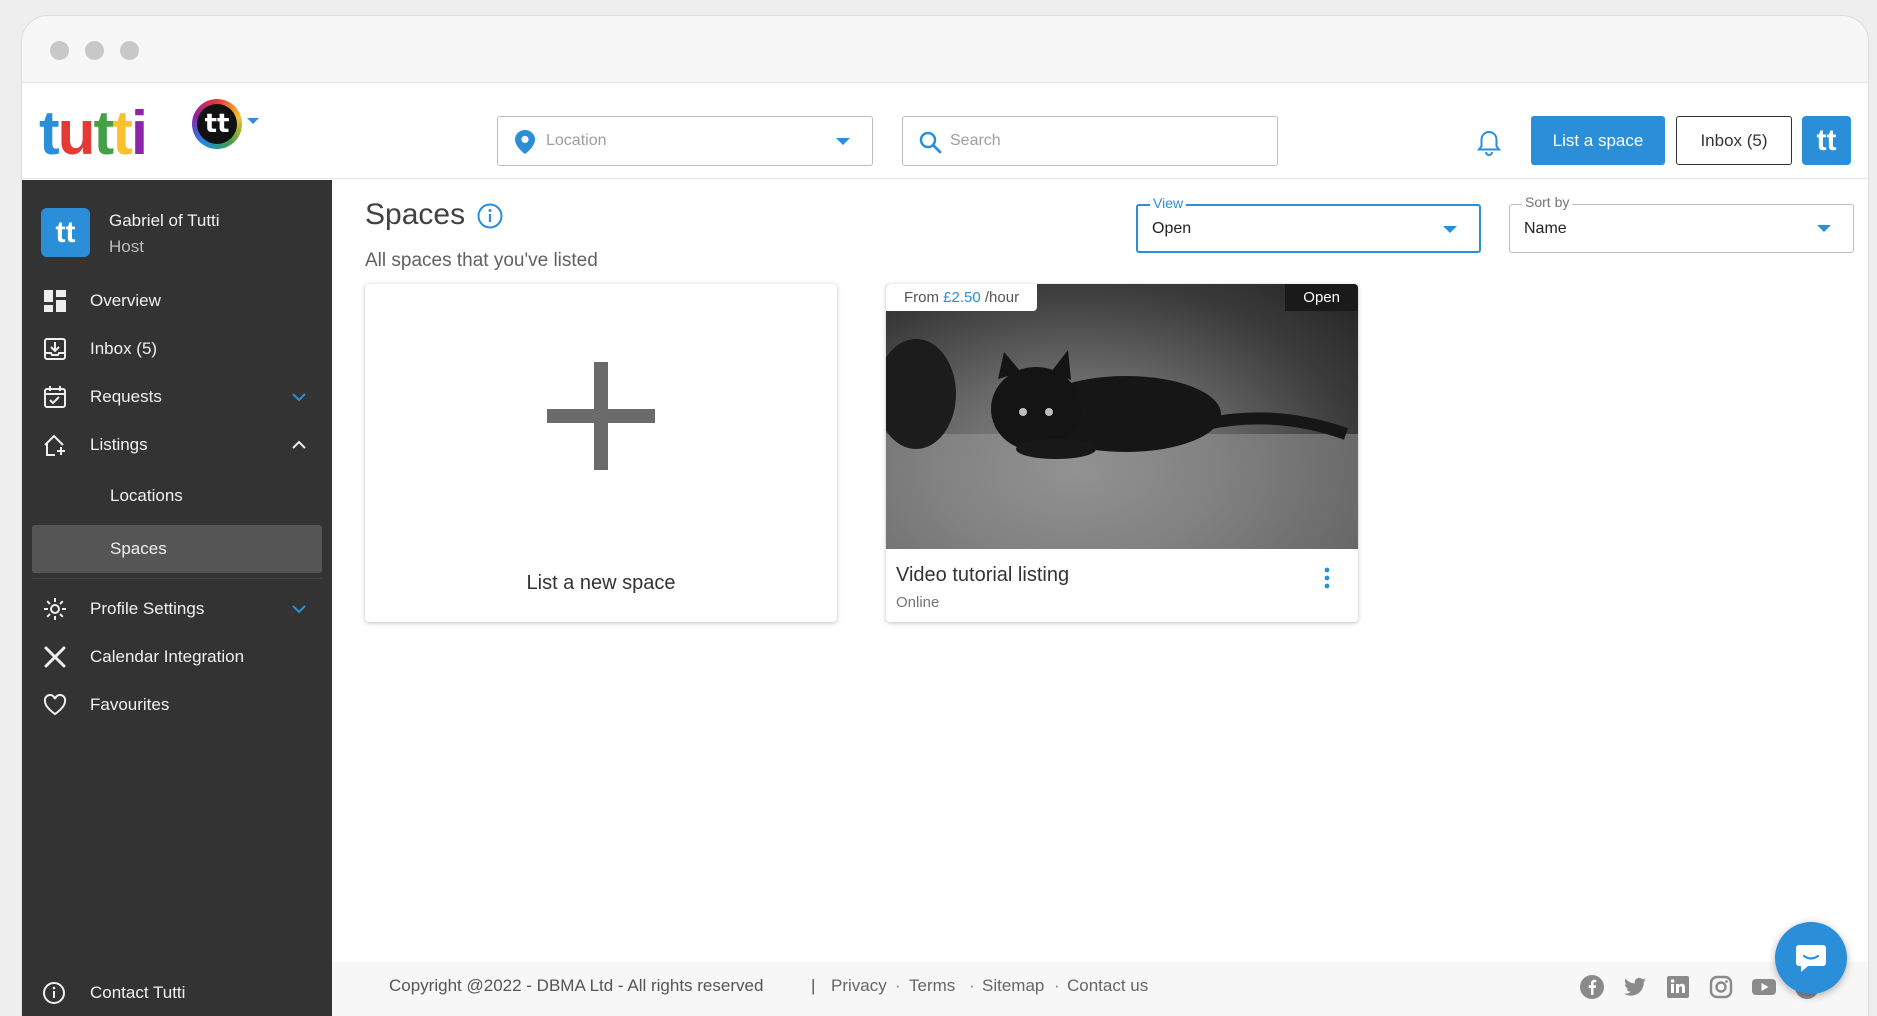 This screenshot has height=1016, width=1877. I want to click on price-unit: /hour, so click(1002, 297).